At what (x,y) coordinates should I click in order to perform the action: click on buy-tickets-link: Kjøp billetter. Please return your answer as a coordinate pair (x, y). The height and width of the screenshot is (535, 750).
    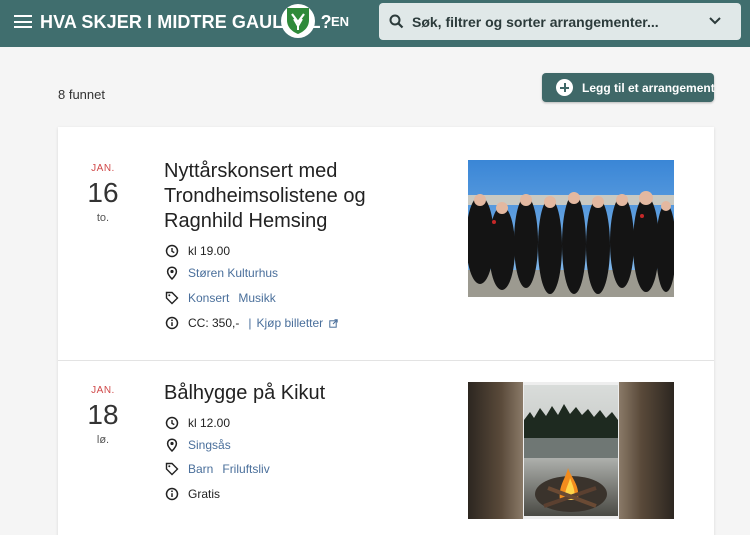
    Looking at the image, I should click on (289, 323).